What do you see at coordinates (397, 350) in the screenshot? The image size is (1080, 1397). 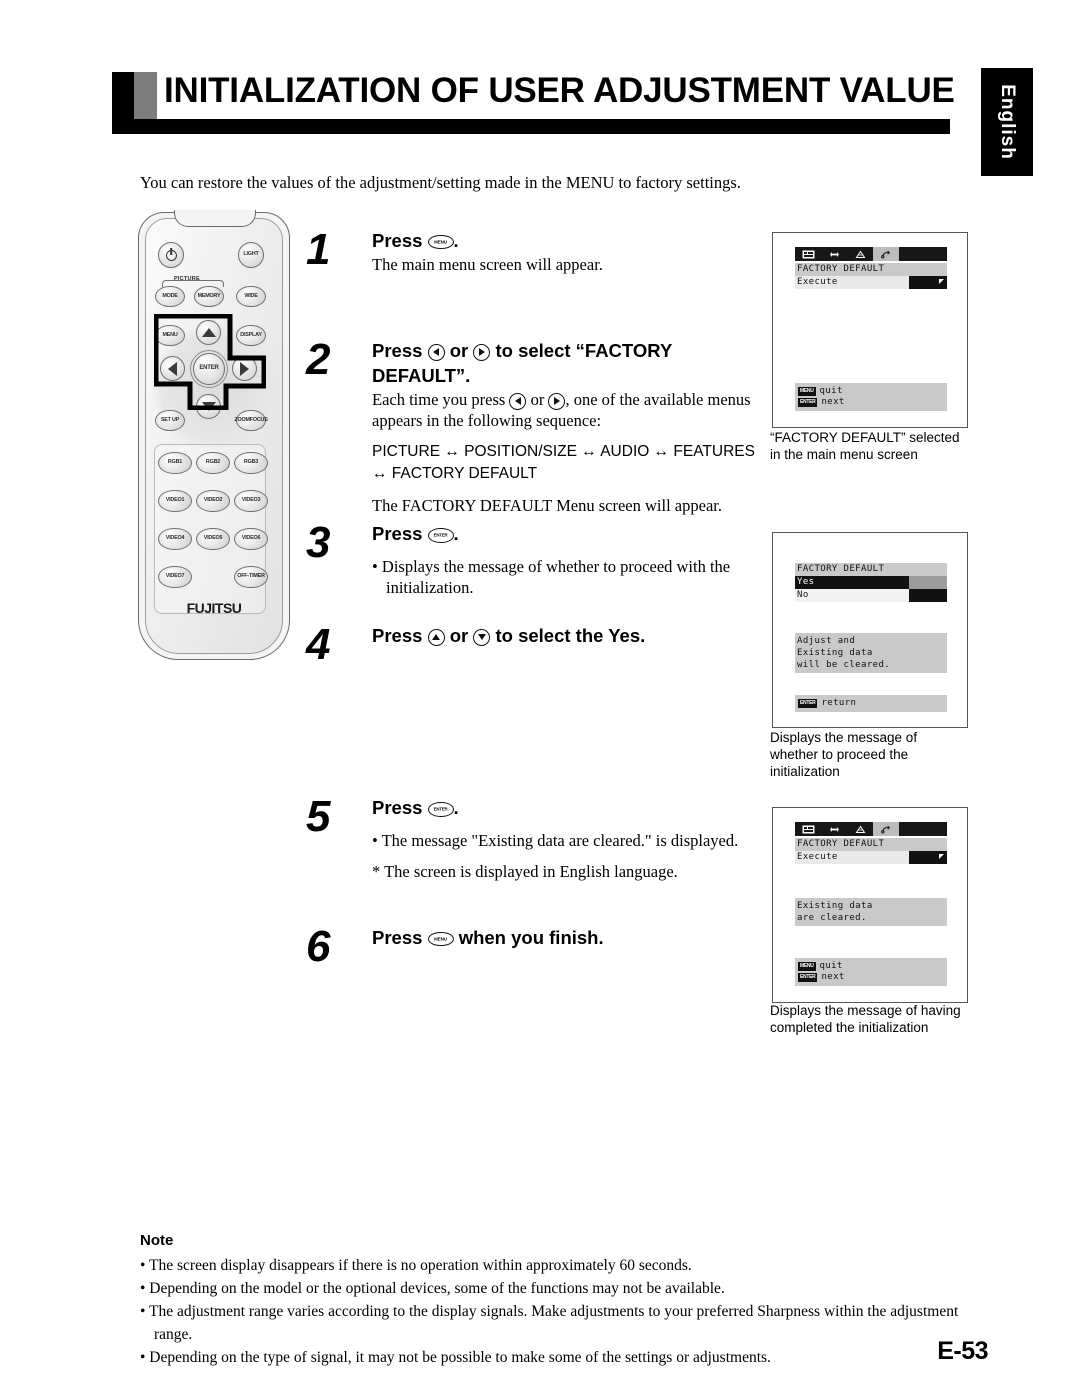 I see `step-2-press-label: Press` at bounding box center [397, 350].